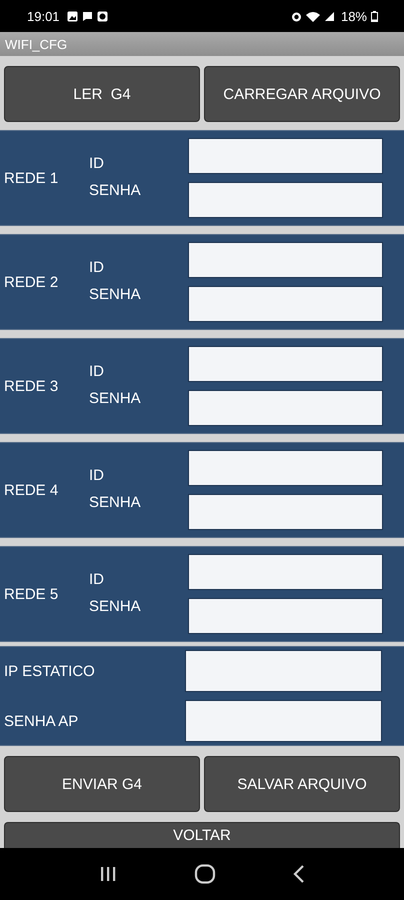 The image size is (404, 900). What do you see at coordinates (72, 16) in the screenshot?
I see `image-icon` at bounding box center [72, 16].